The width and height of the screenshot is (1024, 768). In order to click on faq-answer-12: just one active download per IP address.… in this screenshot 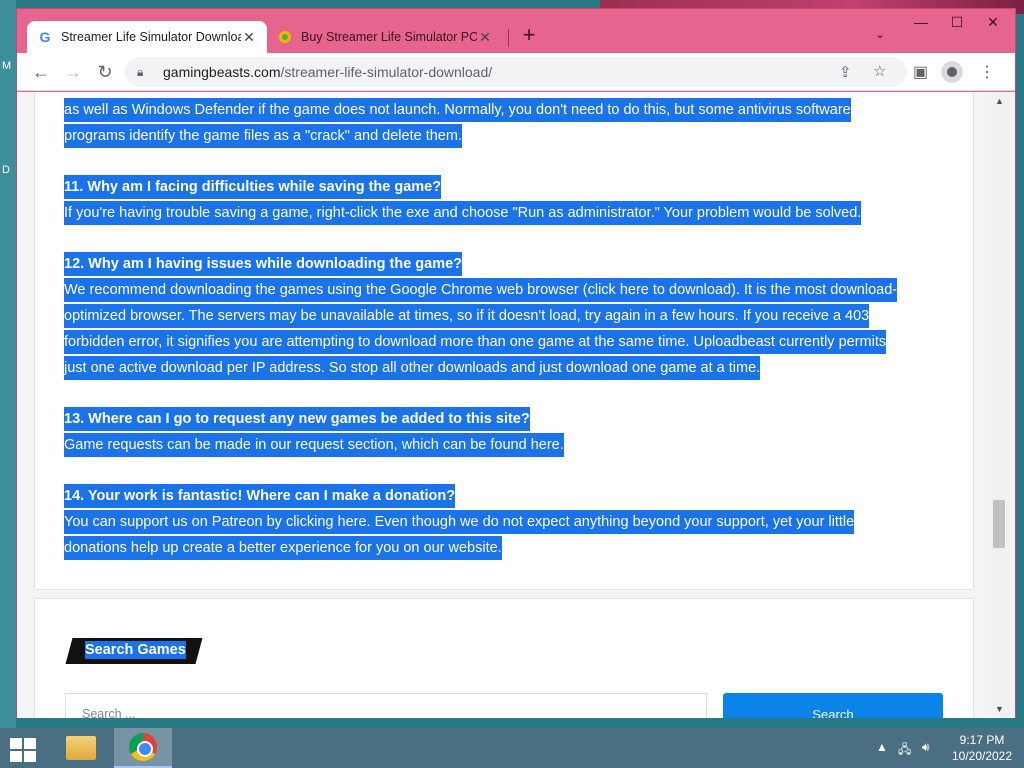, I will do `click(412, 368)`.